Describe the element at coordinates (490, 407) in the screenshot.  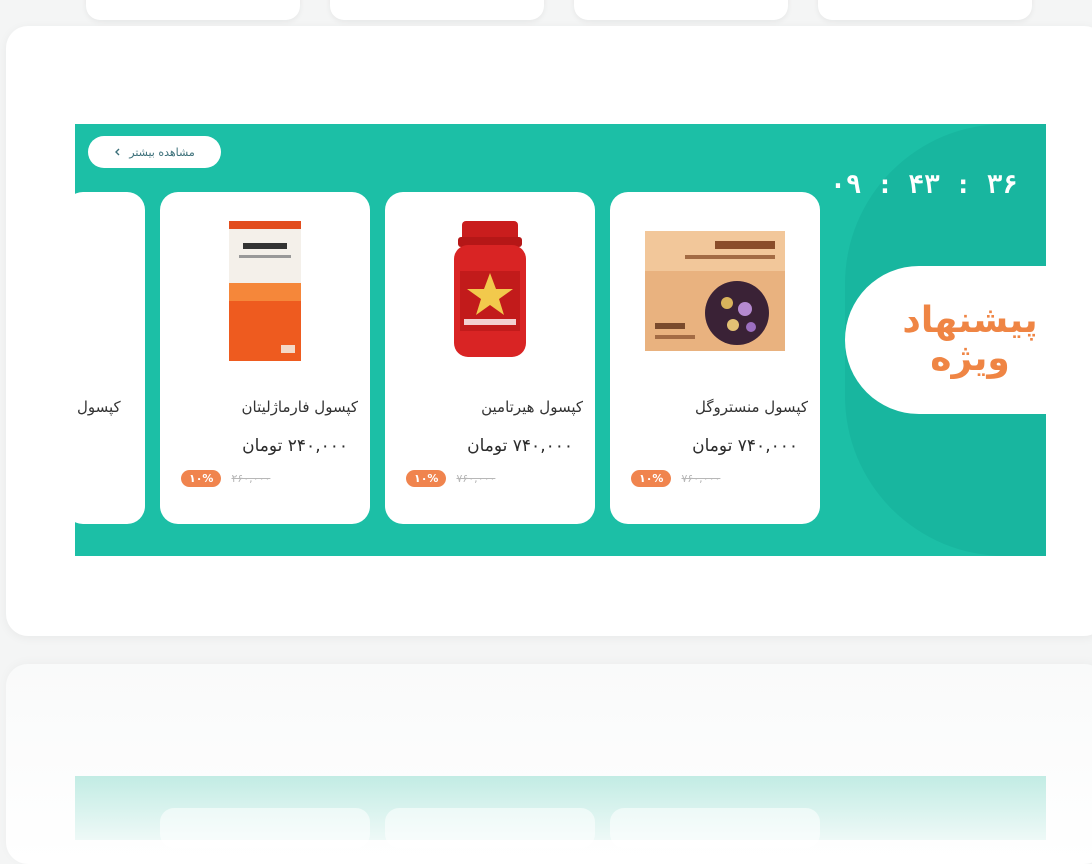
I see `product-name: کپسول هیرتامین` at that location.